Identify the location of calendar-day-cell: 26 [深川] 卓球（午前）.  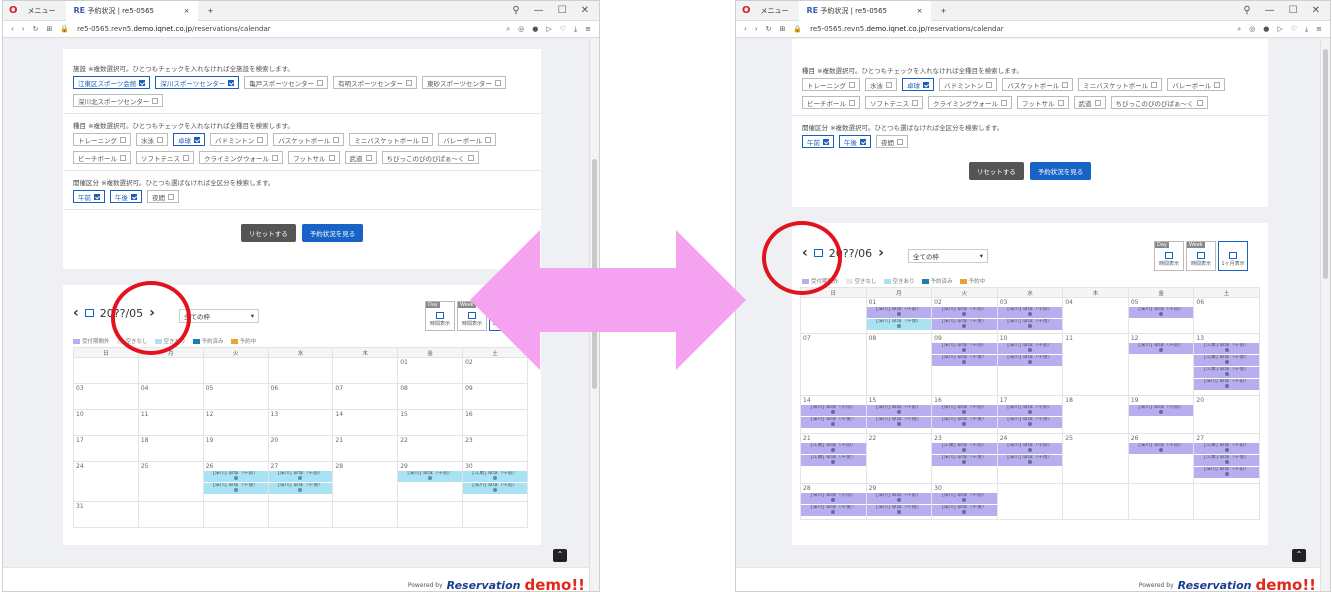
(1161, 458).